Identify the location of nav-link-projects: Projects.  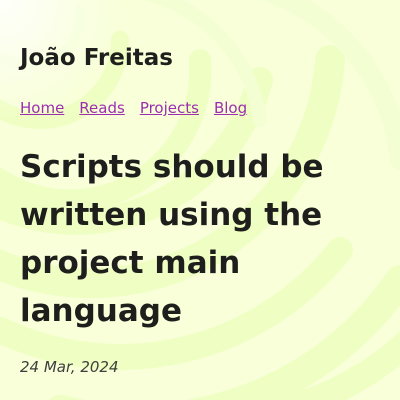
(169, 108).